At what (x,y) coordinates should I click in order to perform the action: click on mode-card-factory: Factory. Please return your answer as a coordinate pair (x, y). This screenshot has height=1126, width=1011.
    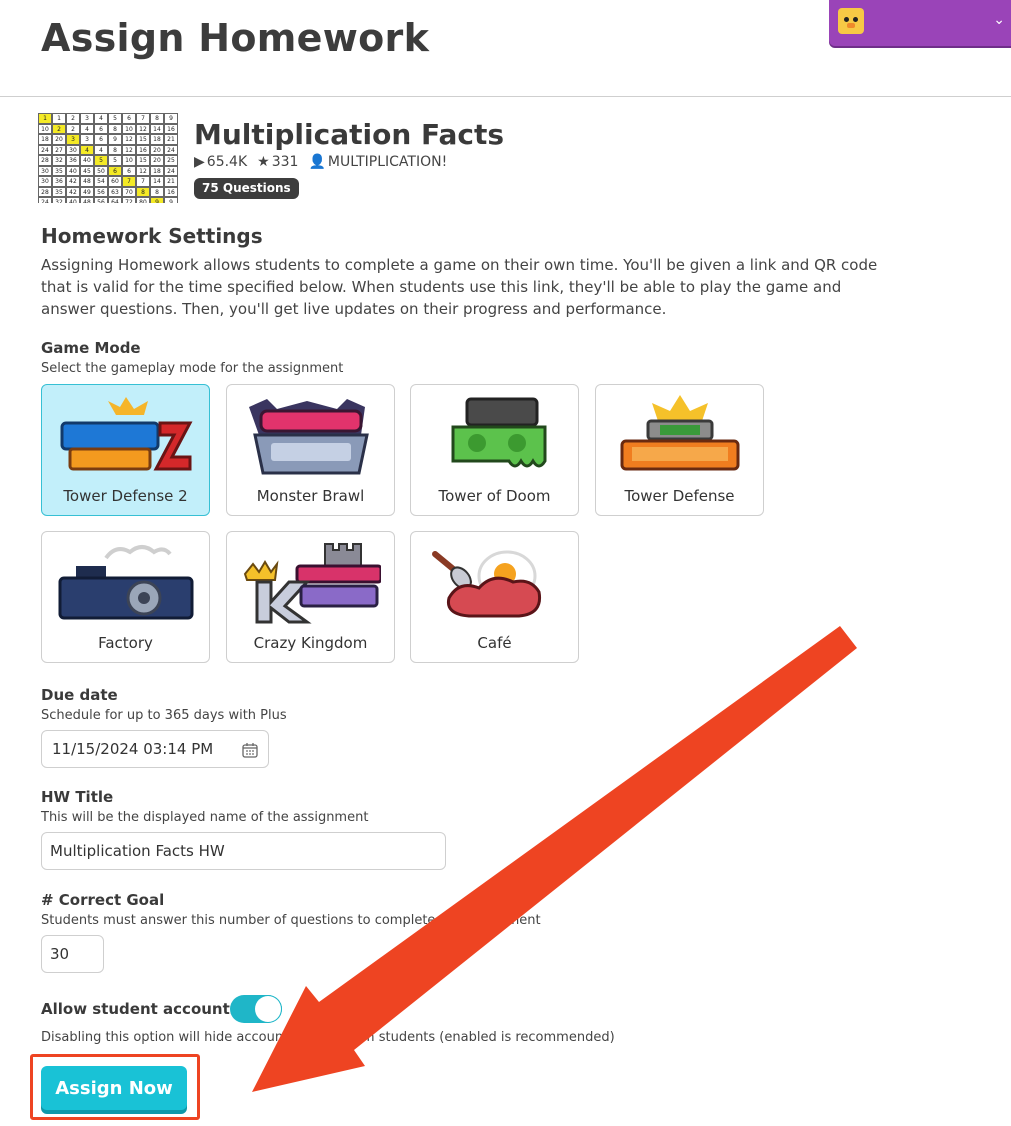
    Looking at the image, I should click on (125, 597).